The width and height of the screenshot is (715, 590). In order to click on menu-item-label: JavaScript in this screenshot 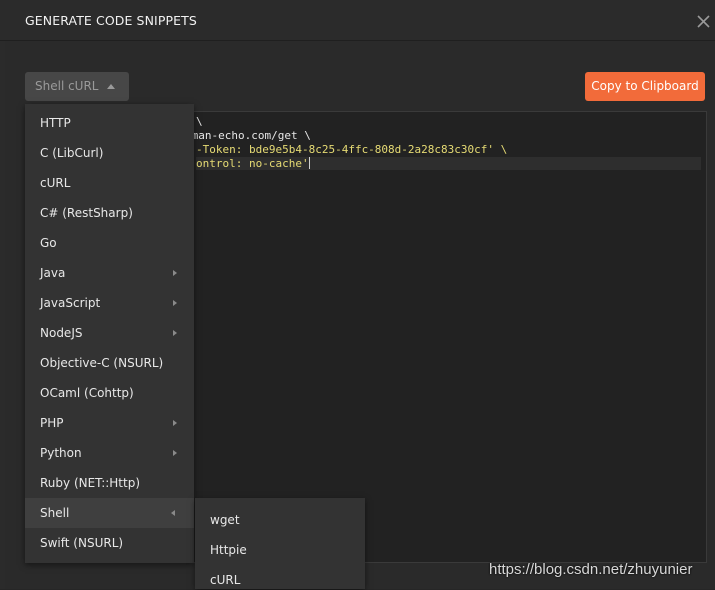, I will do `click(70, 303)`.